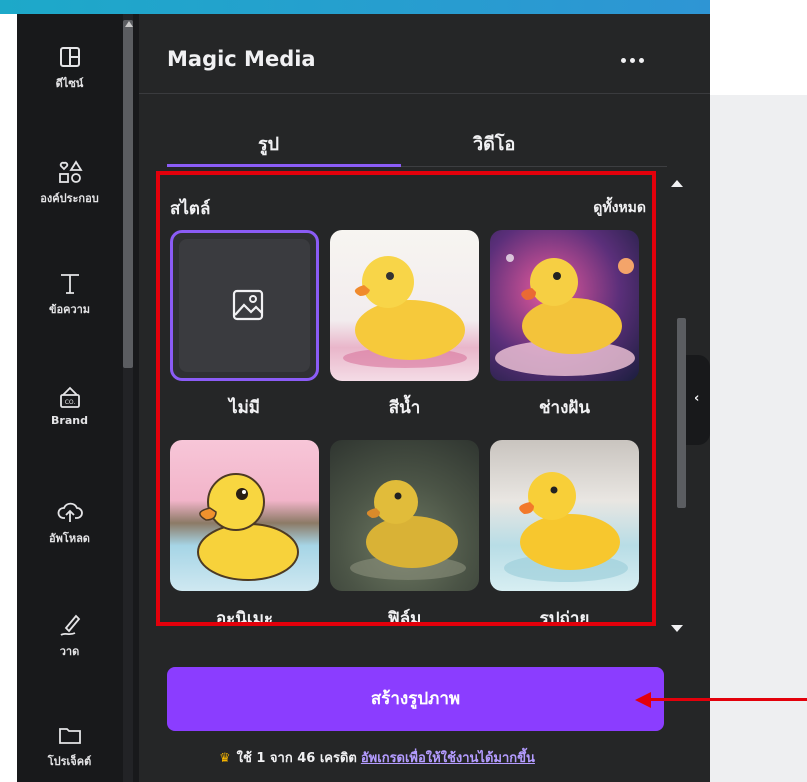 This screenshot has height=782, width=807. Describe the element at coordinates (404, 408) in the screenshot. I see `style-label: สีน้ำ` at that location.